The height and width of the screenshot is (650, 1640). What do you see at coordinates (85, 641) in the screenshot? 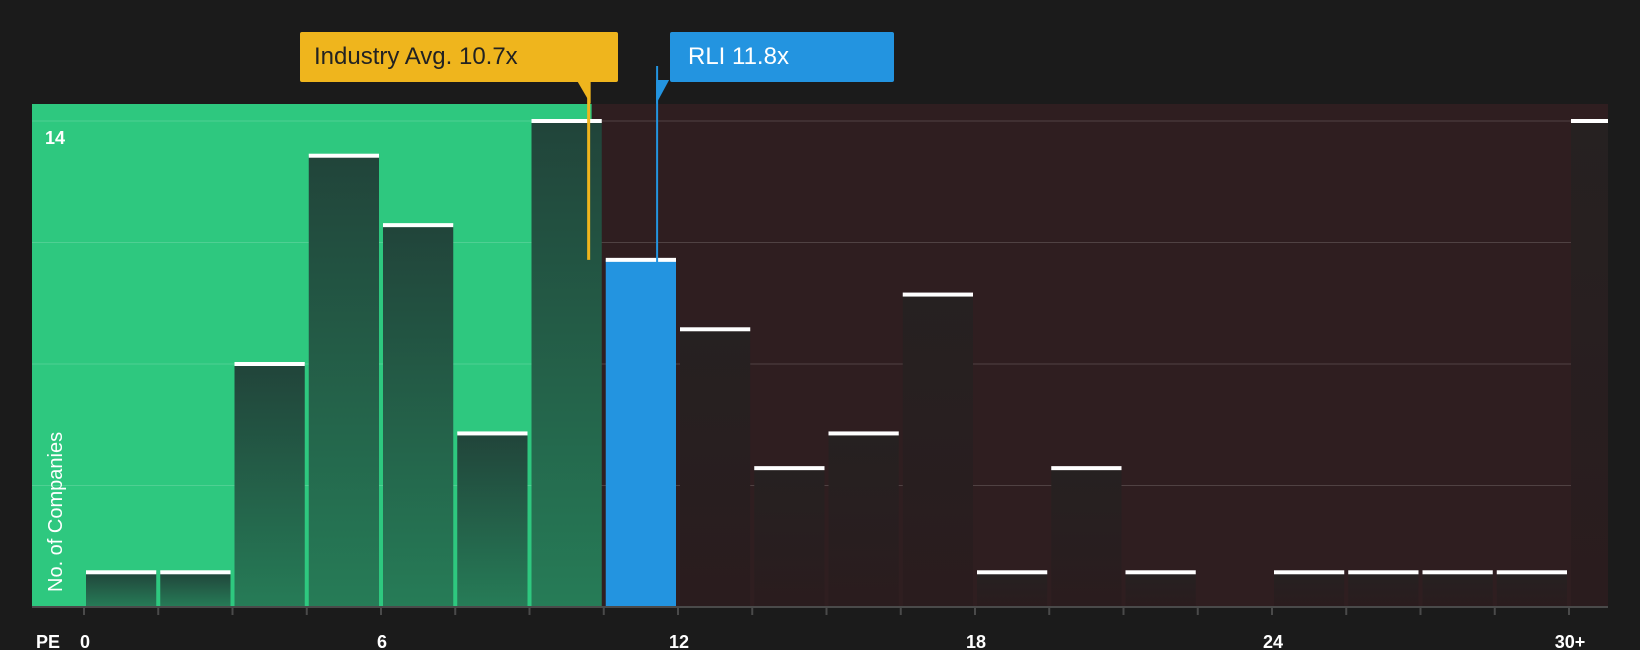
I see `x-tick-label-0: 0` at bounding box center [85, 641].